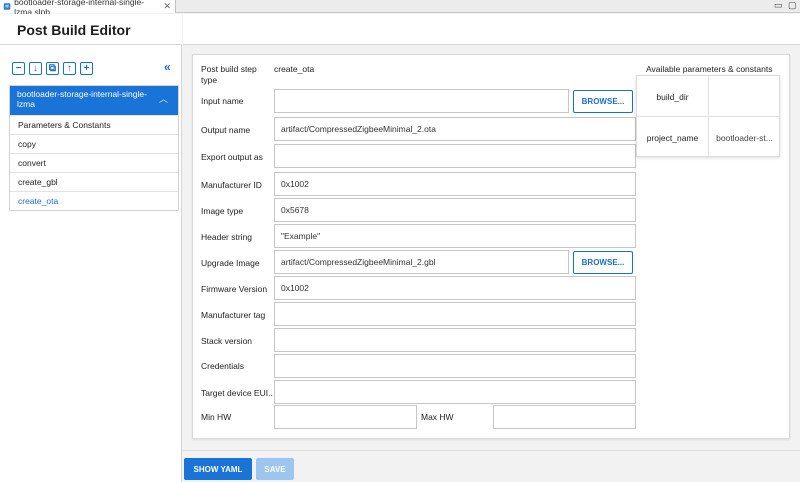 Image resolution: width=800 pixels, height=482 pixels. Describe the element at coordinates (709, 69) in the screenshot. I see `params-title: Available parameters & constants` at that location.